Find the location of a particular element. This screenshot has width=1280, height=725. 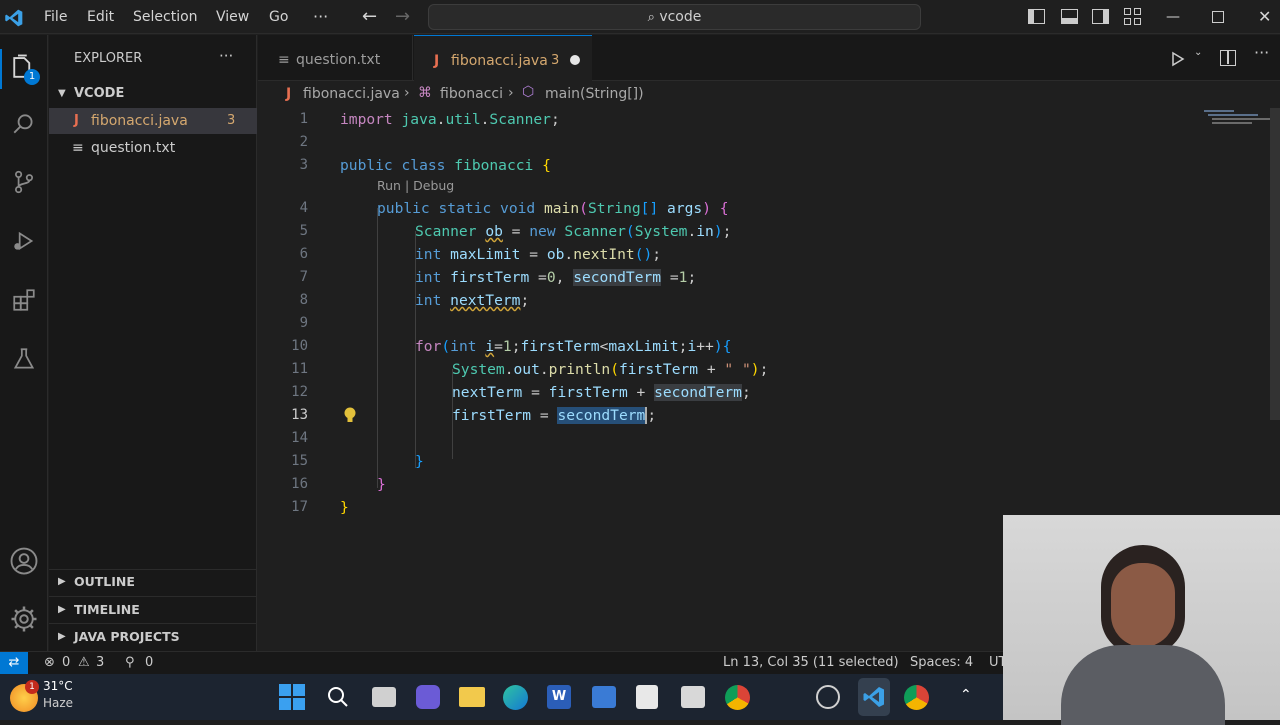

indentation: Spaces: 4 is located at coordinates (941, 662).